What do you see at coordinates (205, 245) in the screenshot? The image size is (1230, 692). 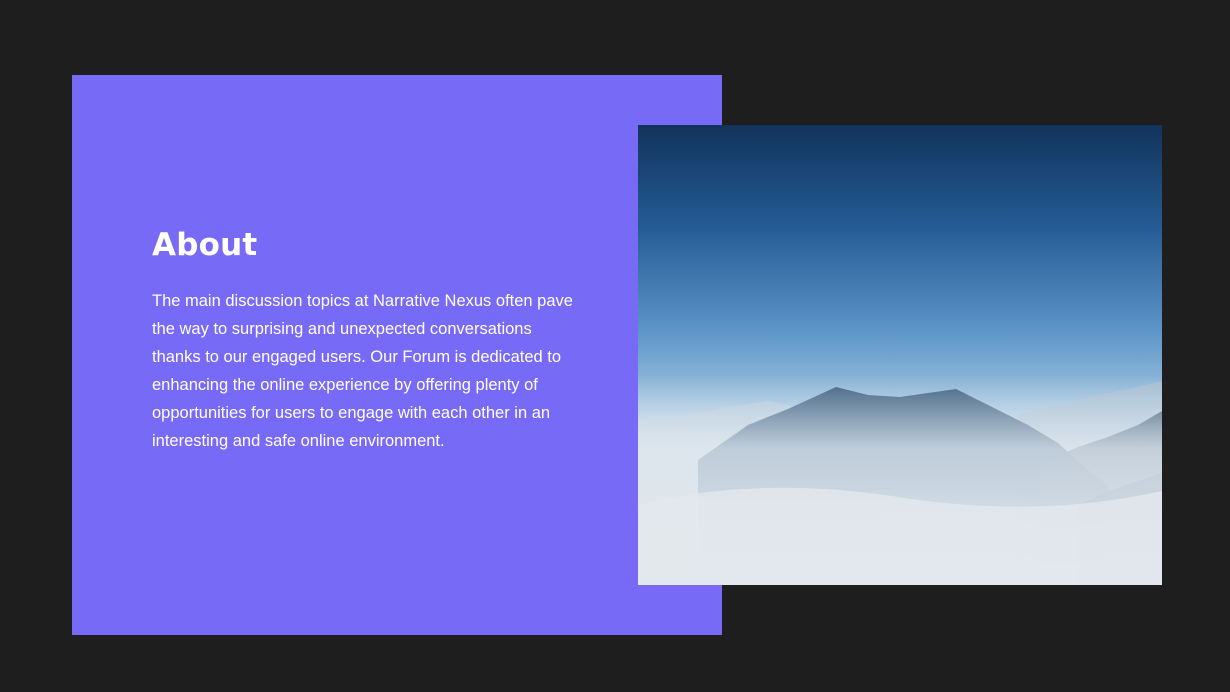 I see `about-heading: About` at bounding box center [205, 245].